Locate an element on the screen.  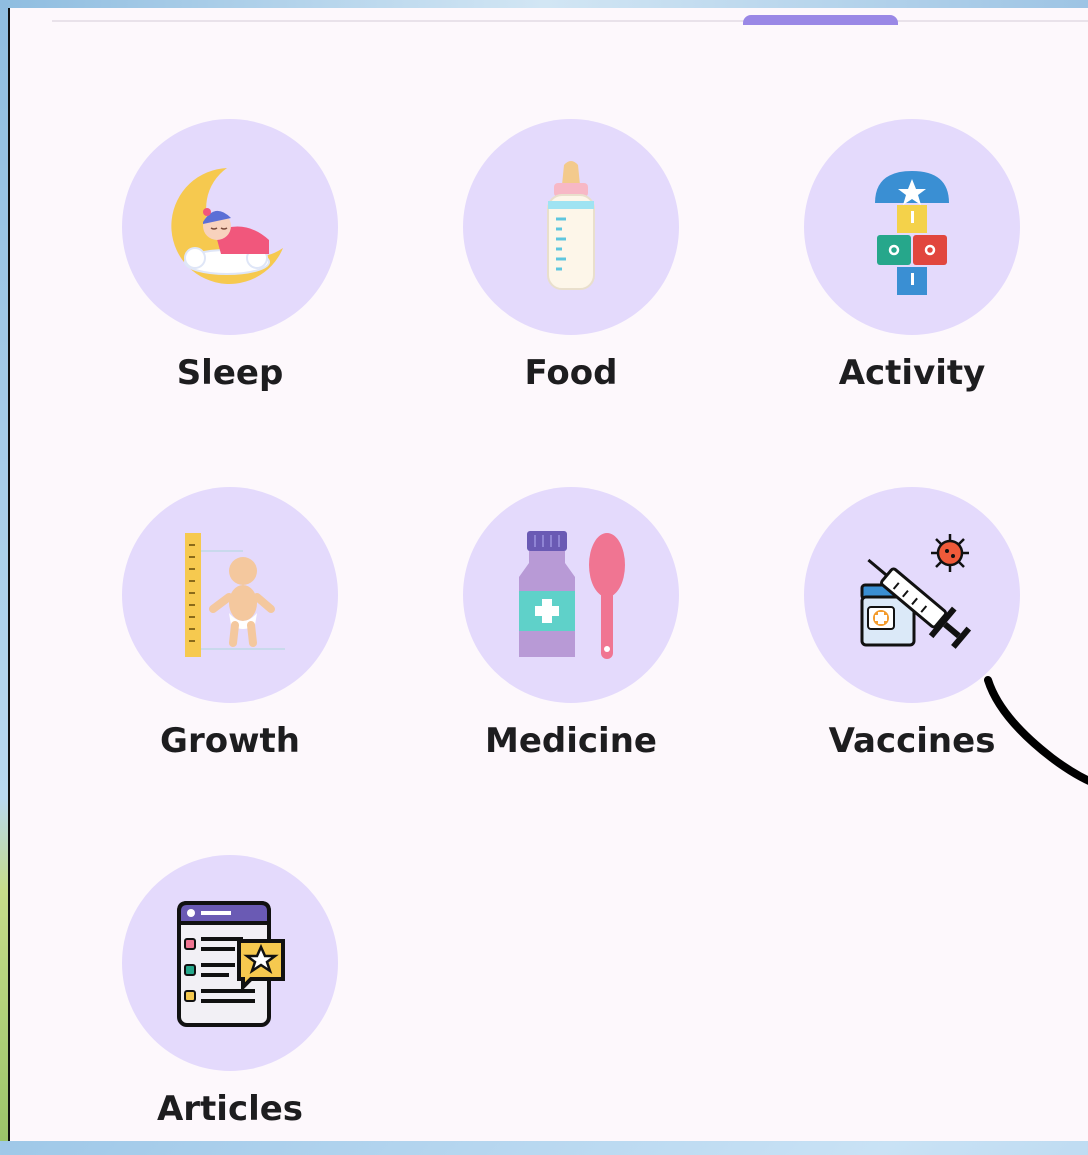
articles-tile: Articles is located at coordinates (230, 1005).